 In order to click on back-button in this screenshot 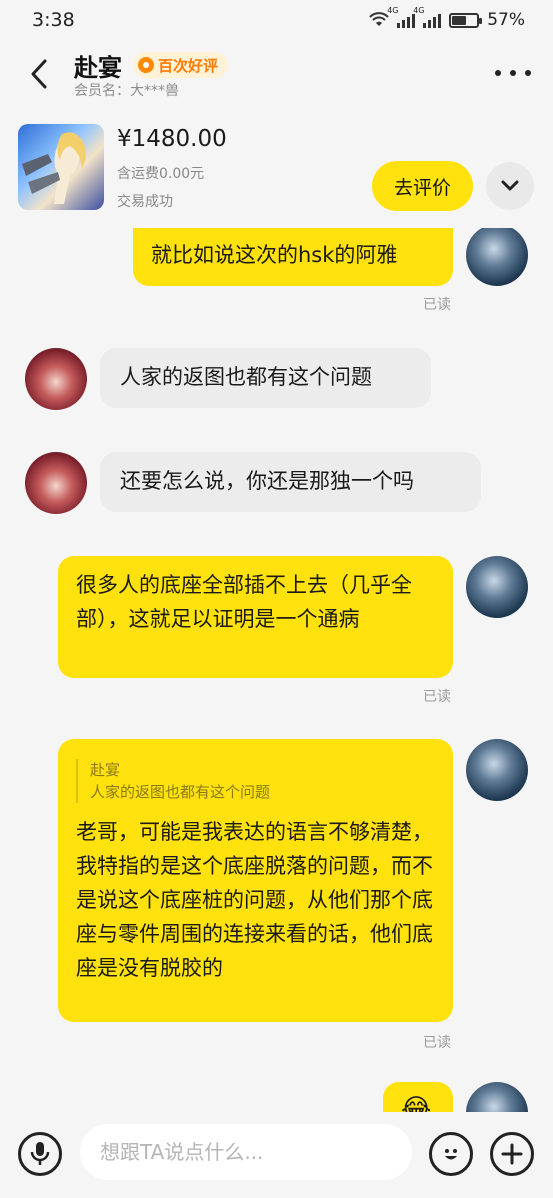, I will do `click(39, 74)`.